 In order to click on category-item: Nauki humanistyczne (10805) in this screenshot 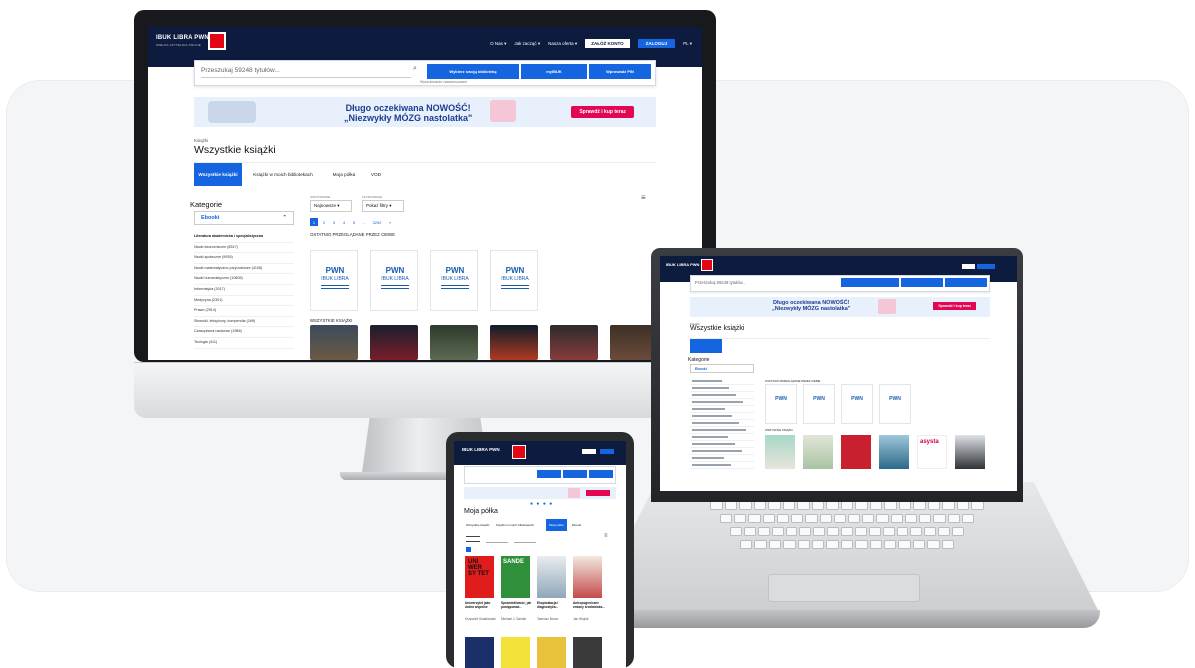, I will do `click(244, 279)`.